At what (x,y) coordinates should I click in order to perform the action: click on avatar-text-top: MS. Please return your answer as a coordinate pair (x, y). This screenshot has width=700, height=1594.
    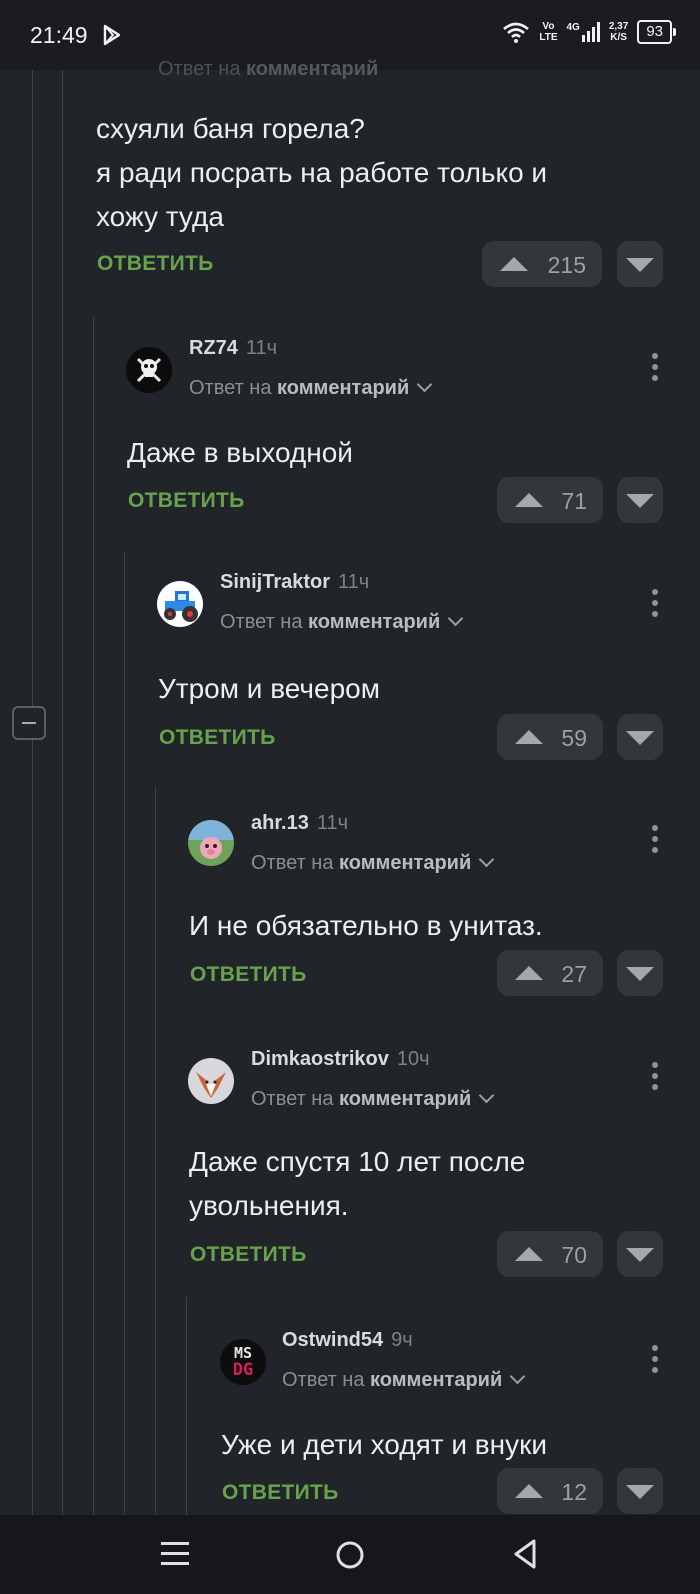
    Looking at the image, I should click on (243, 1353).